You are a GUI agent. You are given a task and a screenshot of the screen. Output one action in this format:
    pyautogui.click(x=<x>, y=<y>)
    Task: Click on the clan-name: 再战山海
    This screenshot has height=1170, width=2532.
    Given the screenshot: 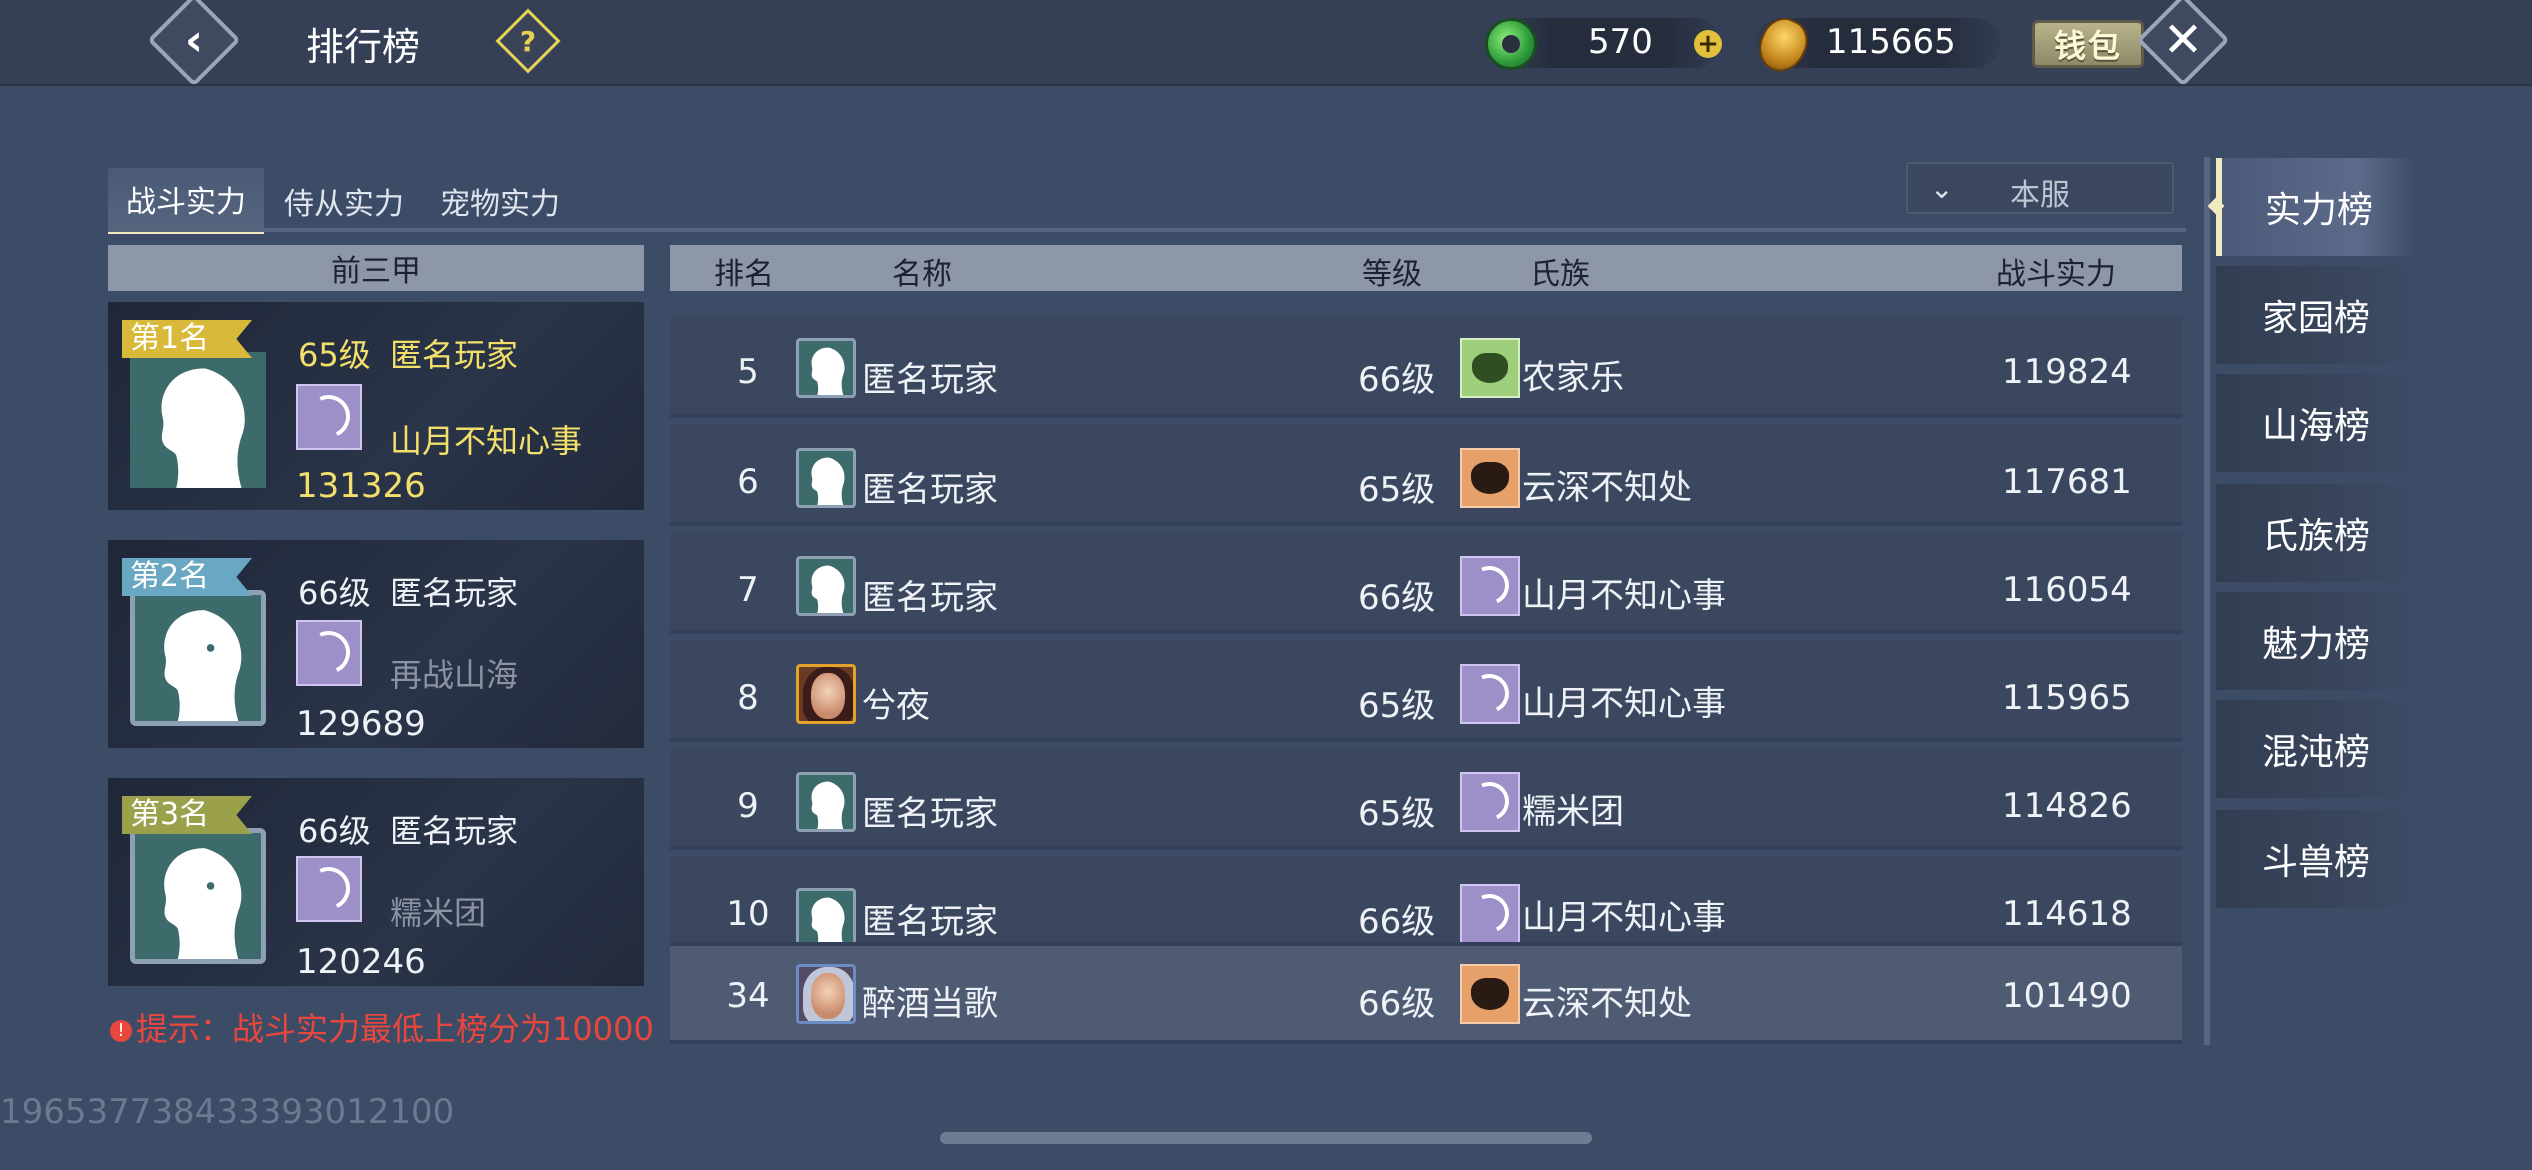 What is the action you would take?
    pyautogui.click(x=454, y=675)
    